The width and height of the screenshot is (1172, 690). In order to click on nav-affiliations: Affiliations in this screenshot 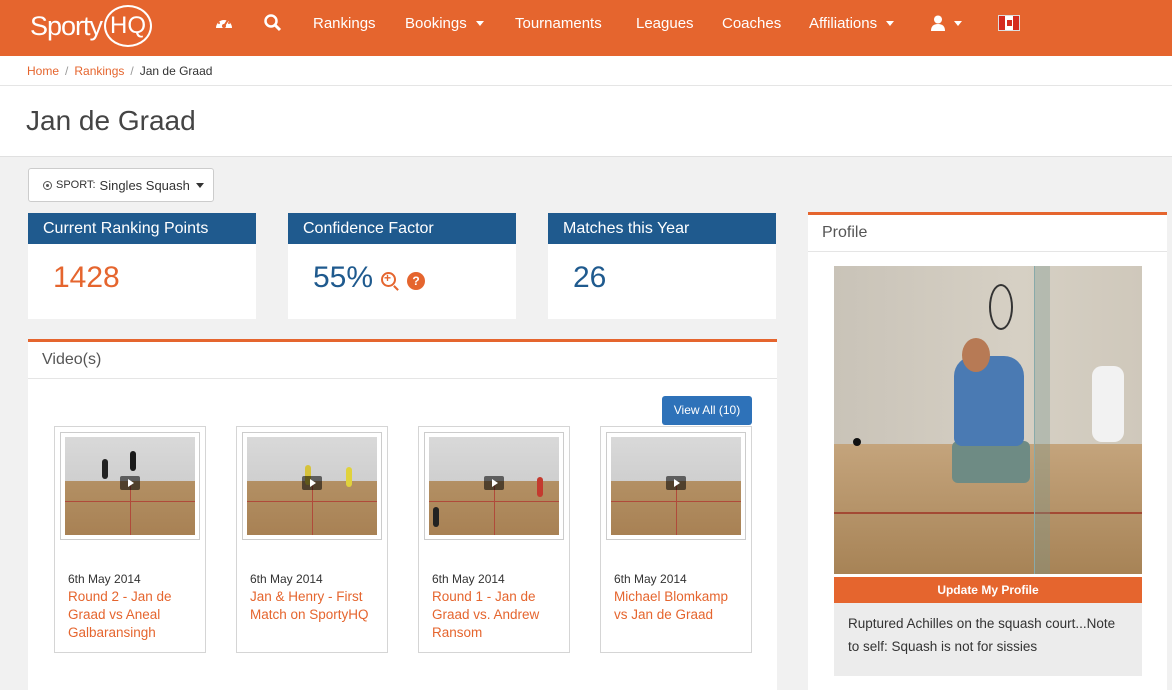, I will do `click(852, 23)`.